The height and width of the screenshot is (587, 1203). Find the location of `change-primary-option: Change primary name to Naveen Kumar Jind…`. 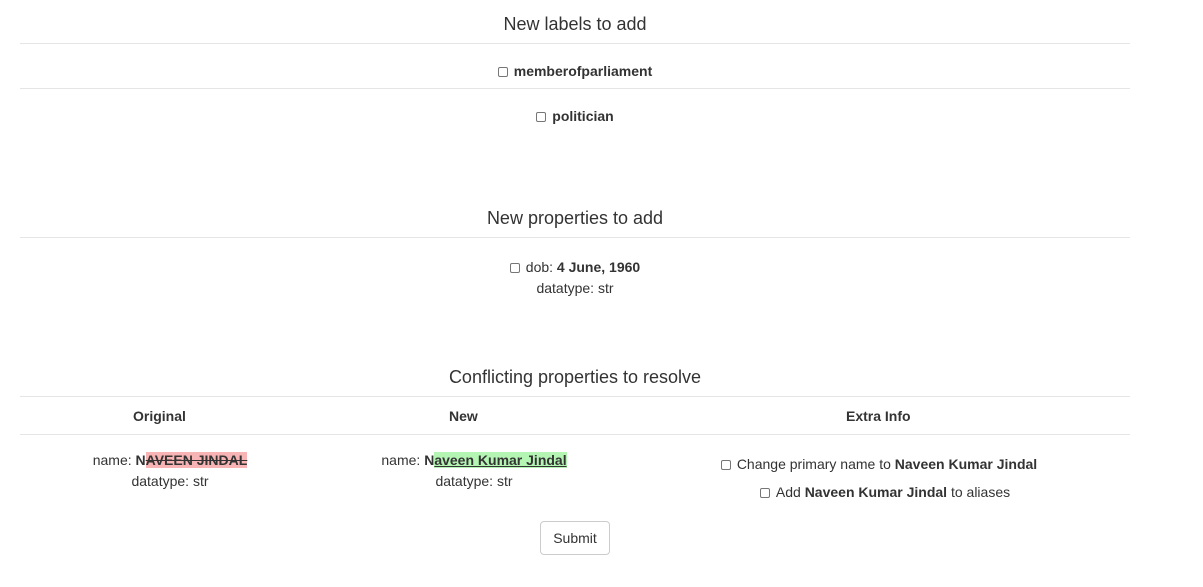

change-primary-option: Change primary name to Naveen Kumar Jind… is located at coordinates (879, 464).